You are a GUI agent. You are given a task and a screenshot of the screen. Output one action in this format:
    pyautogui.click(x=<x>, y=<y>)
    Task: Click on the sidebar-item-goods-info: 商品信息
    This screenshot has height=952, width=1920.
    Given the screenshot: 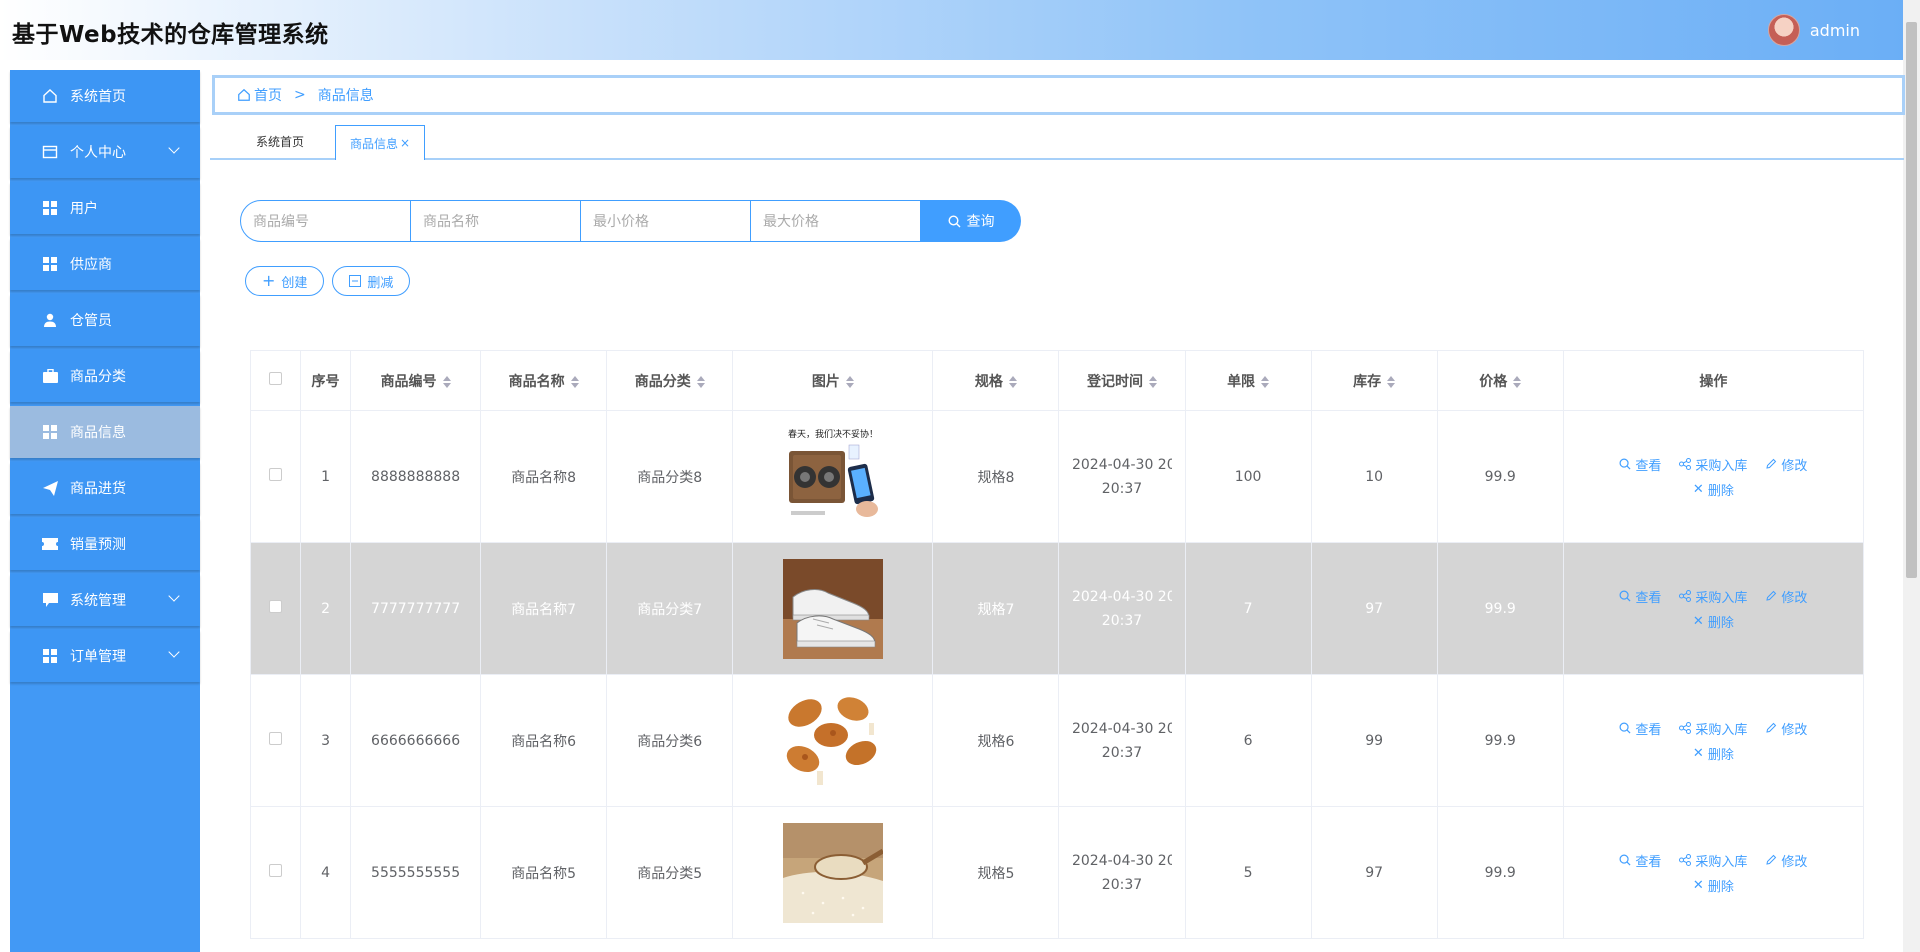 What is the action you would take?
    pyautogui.click(x=105, y=432)
    